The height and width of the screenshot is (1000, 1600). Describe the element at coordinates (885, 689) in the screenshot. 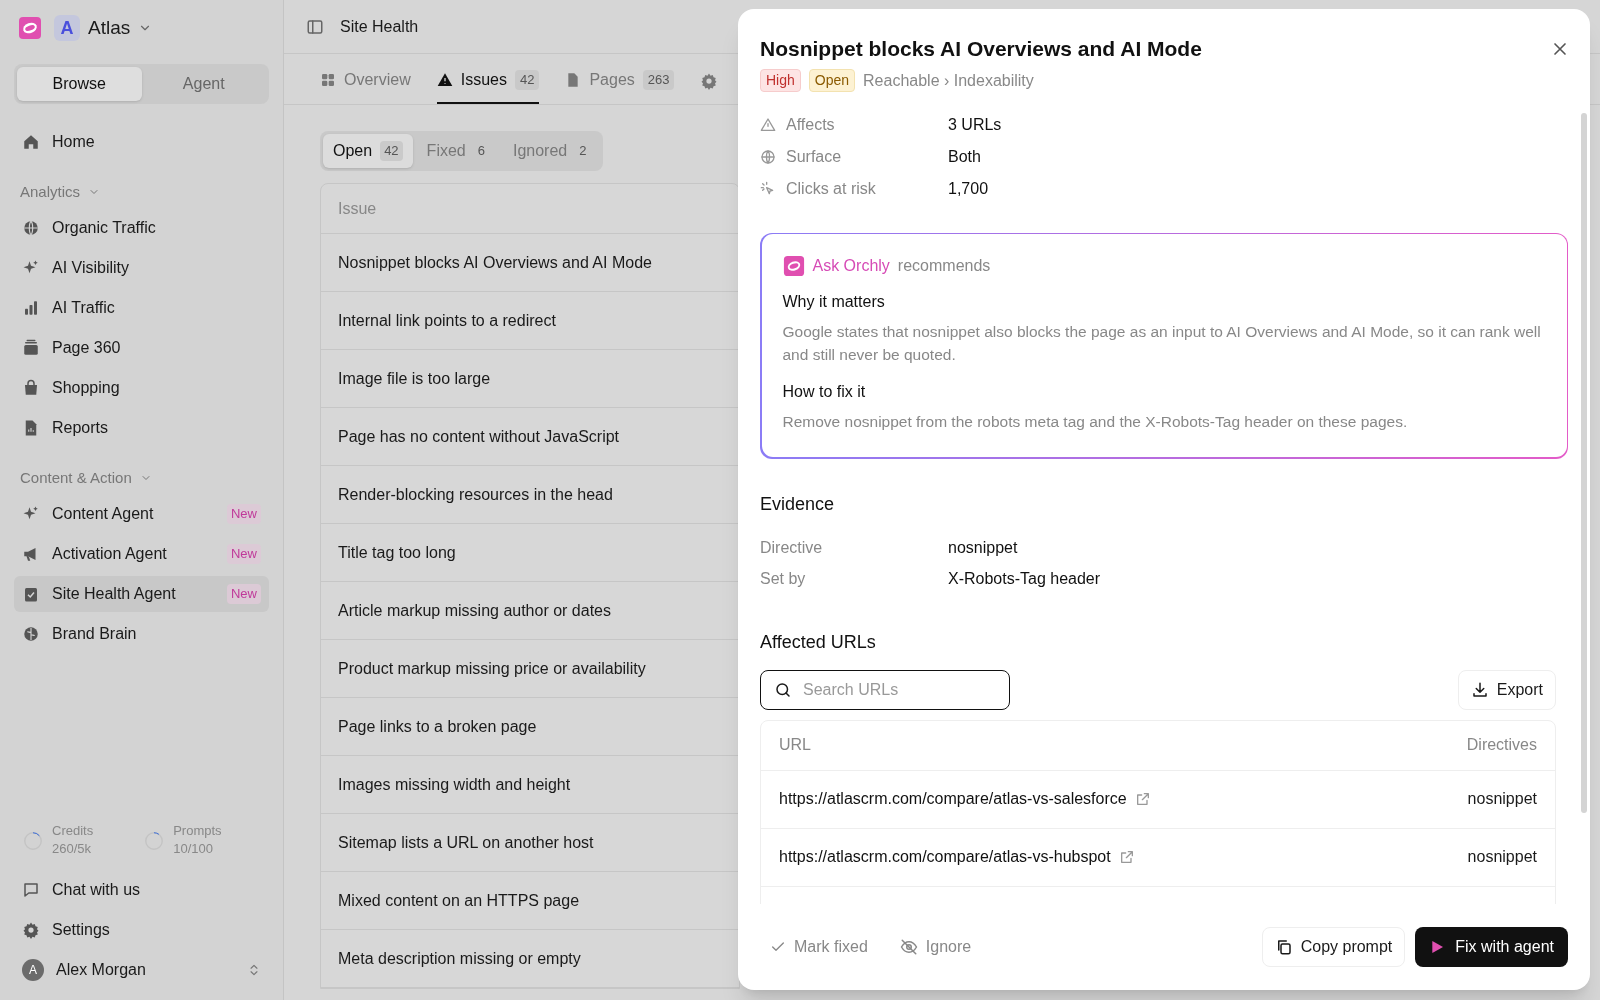

I see `search-field: Search URLs` at that location.